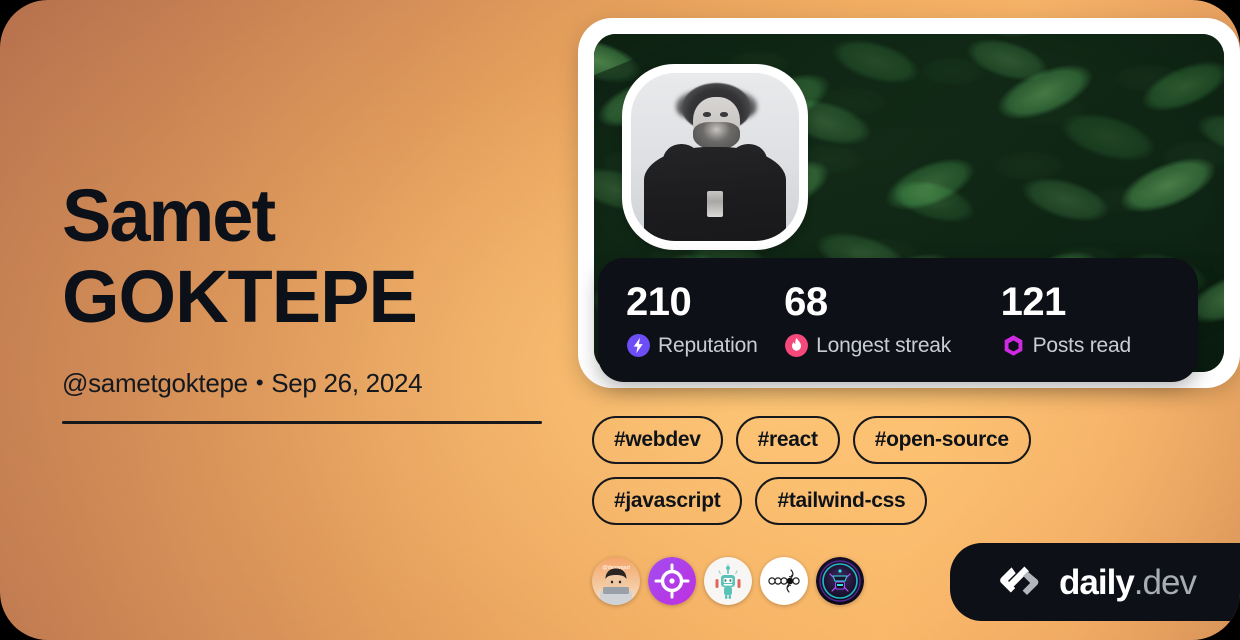 The height and width of the screenshot is (640, 1240). What do you see at coordinates (302, 423) in the screenshot?
I see `section-divider` at bounding box center [302, 423].